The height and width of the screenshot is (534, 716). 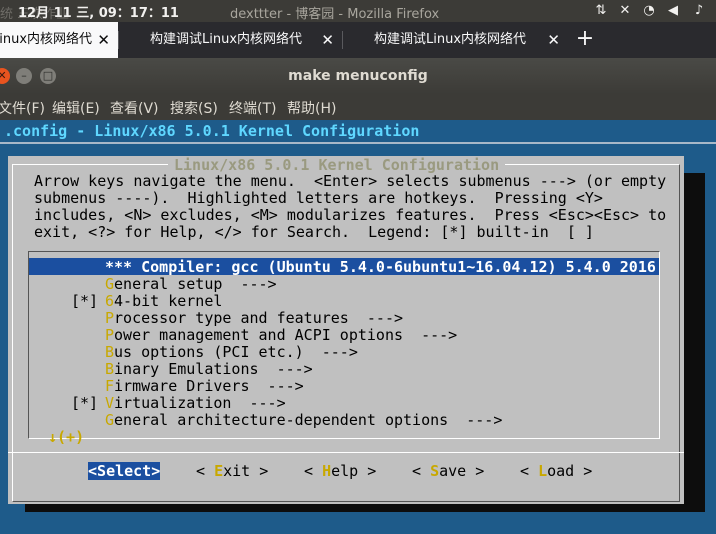 I want to click on menu-terminal: 终端(T), so click(x=252, y=108).